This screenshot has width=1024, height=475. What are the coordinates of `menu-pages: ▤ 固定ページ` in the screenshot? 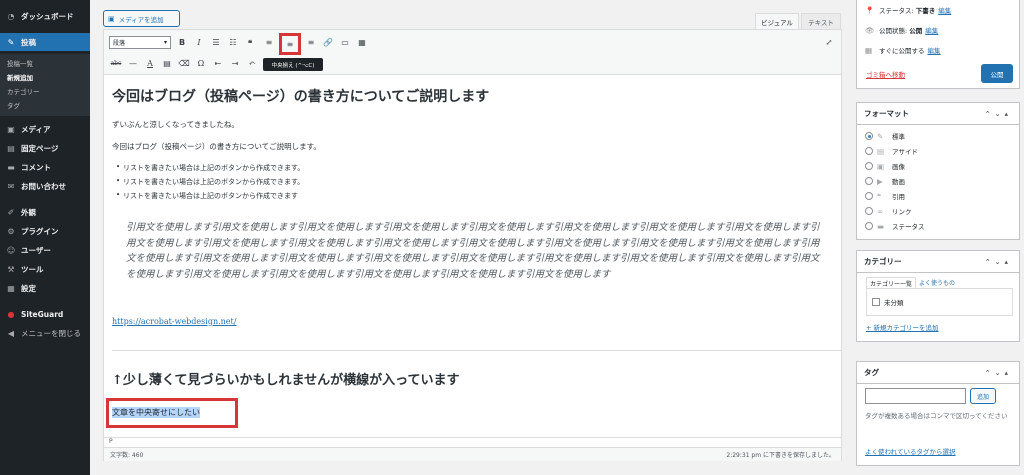 It's located at (45, 148).